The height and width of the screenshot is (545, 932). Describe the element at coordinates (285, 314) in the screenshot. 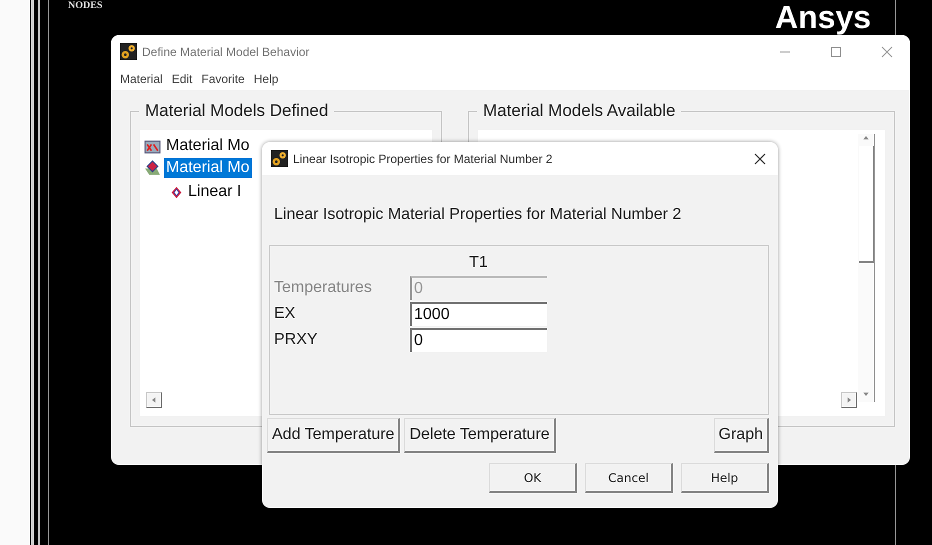

I see `property-label: EX` at that location.